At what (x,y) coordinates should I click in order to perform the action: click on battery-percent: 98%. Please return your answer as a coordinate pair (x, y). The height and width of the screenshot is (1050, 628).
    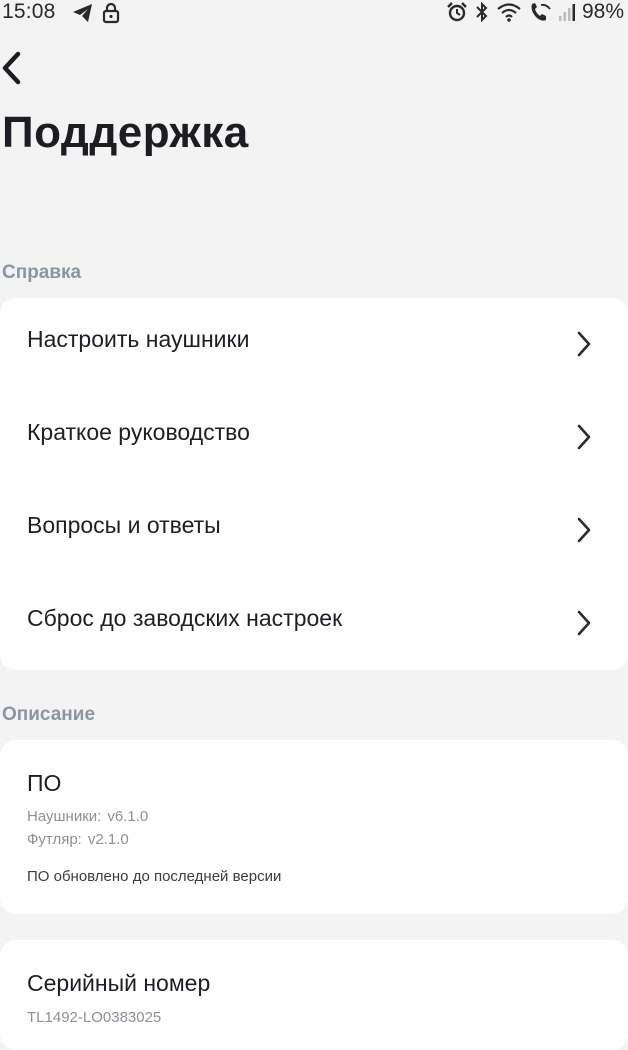
    Looking at the image, I should click on (602, 11).